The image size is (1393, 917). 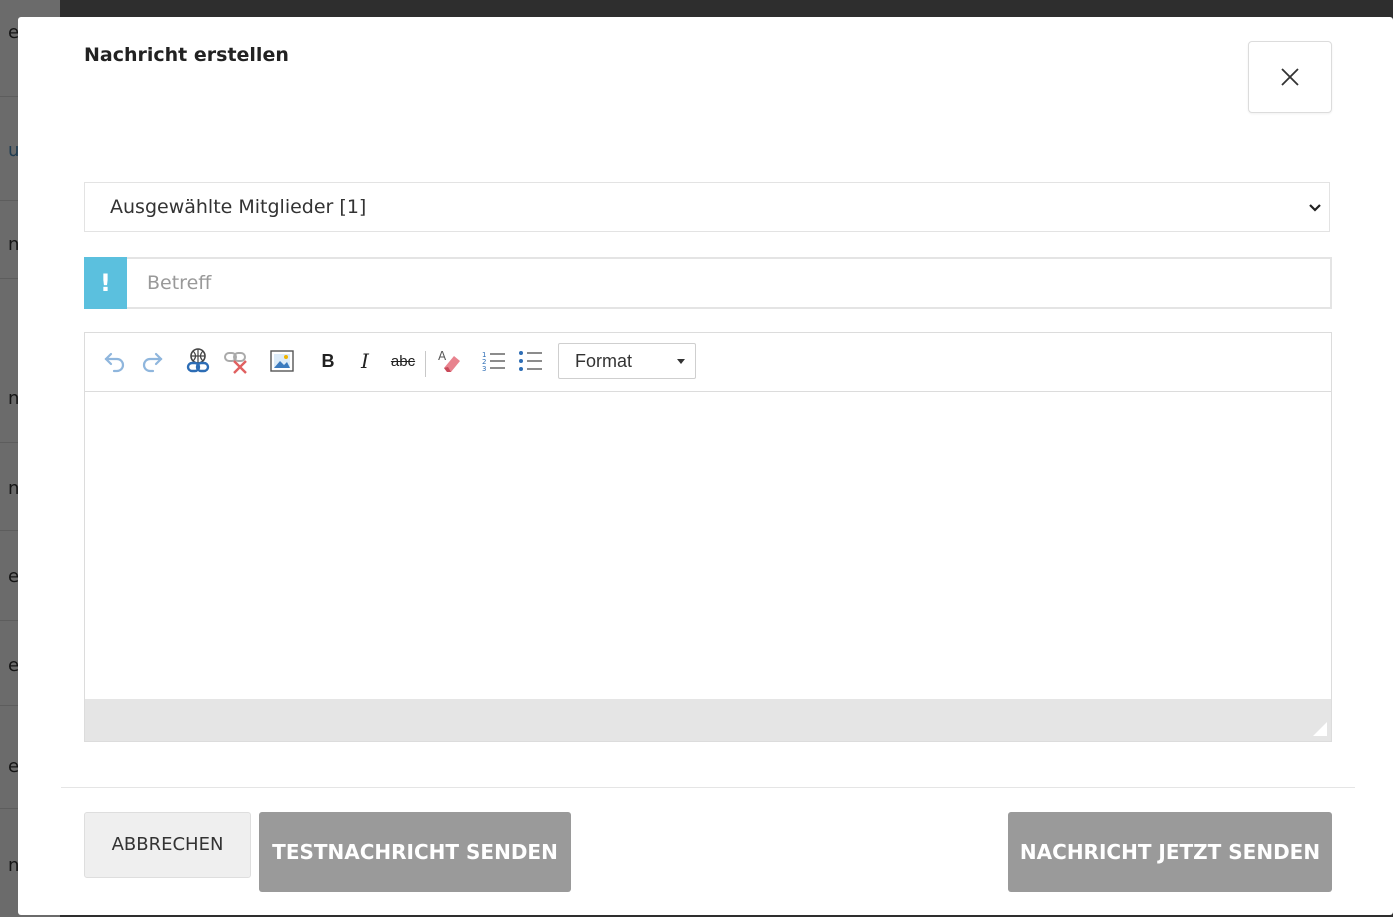 I want to click on unlink-icon, so click(x=235, y=363).